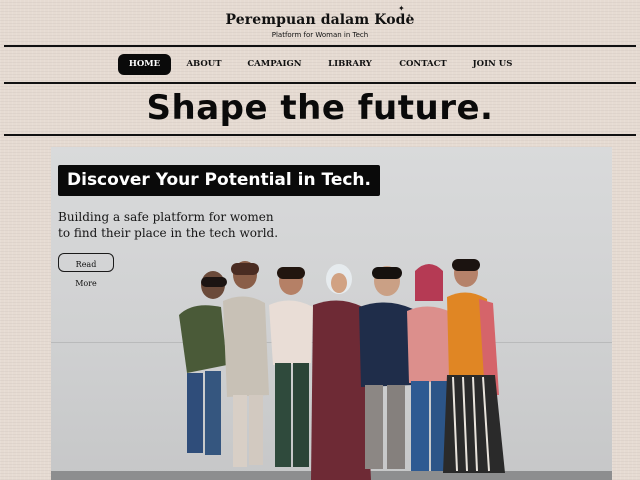 The height and width of the screenshot is (480, 640). What do you see at coordinates (166, 217) in the screenshot?
I see `hero-text-line-1: Building a safe platform for women` at bounding box center [166, 217].